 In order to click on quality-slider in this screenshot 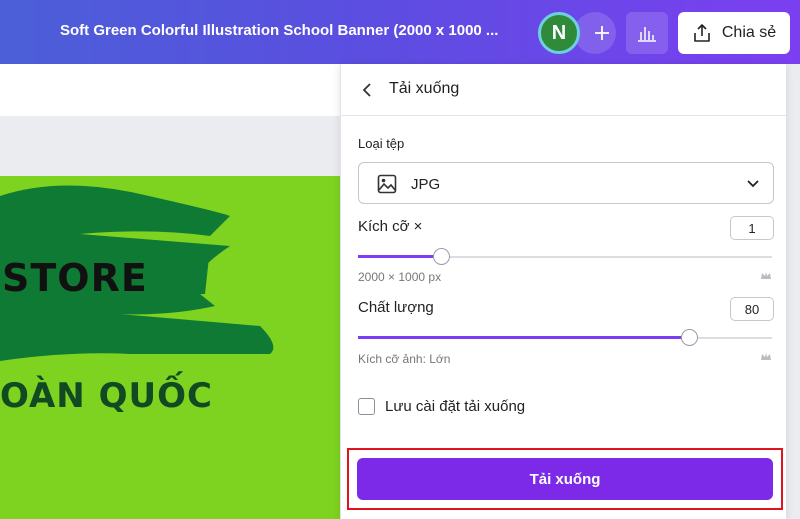, I will do `click(565, 338)`.